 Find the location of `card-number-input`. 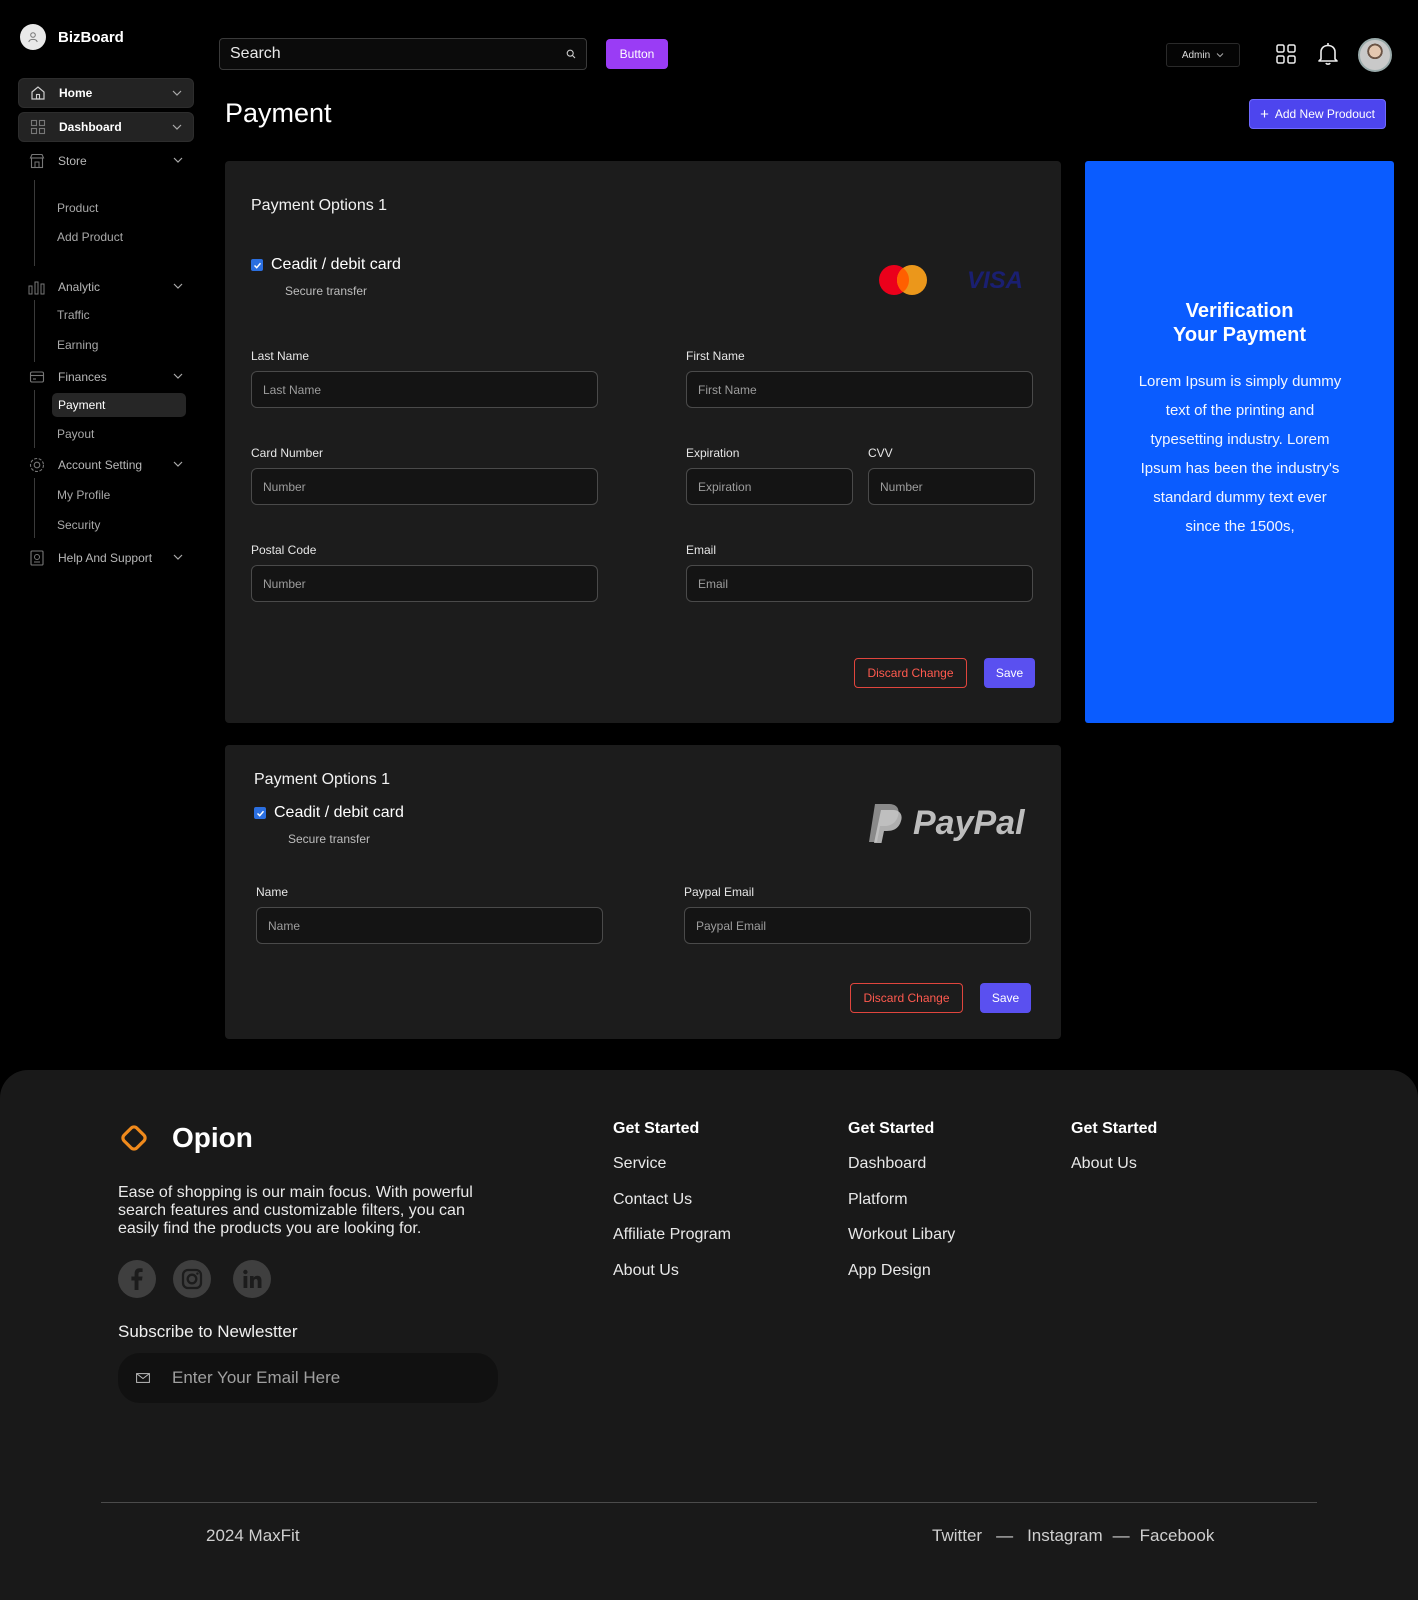

card-number-input is located at coordinates (424, 486).